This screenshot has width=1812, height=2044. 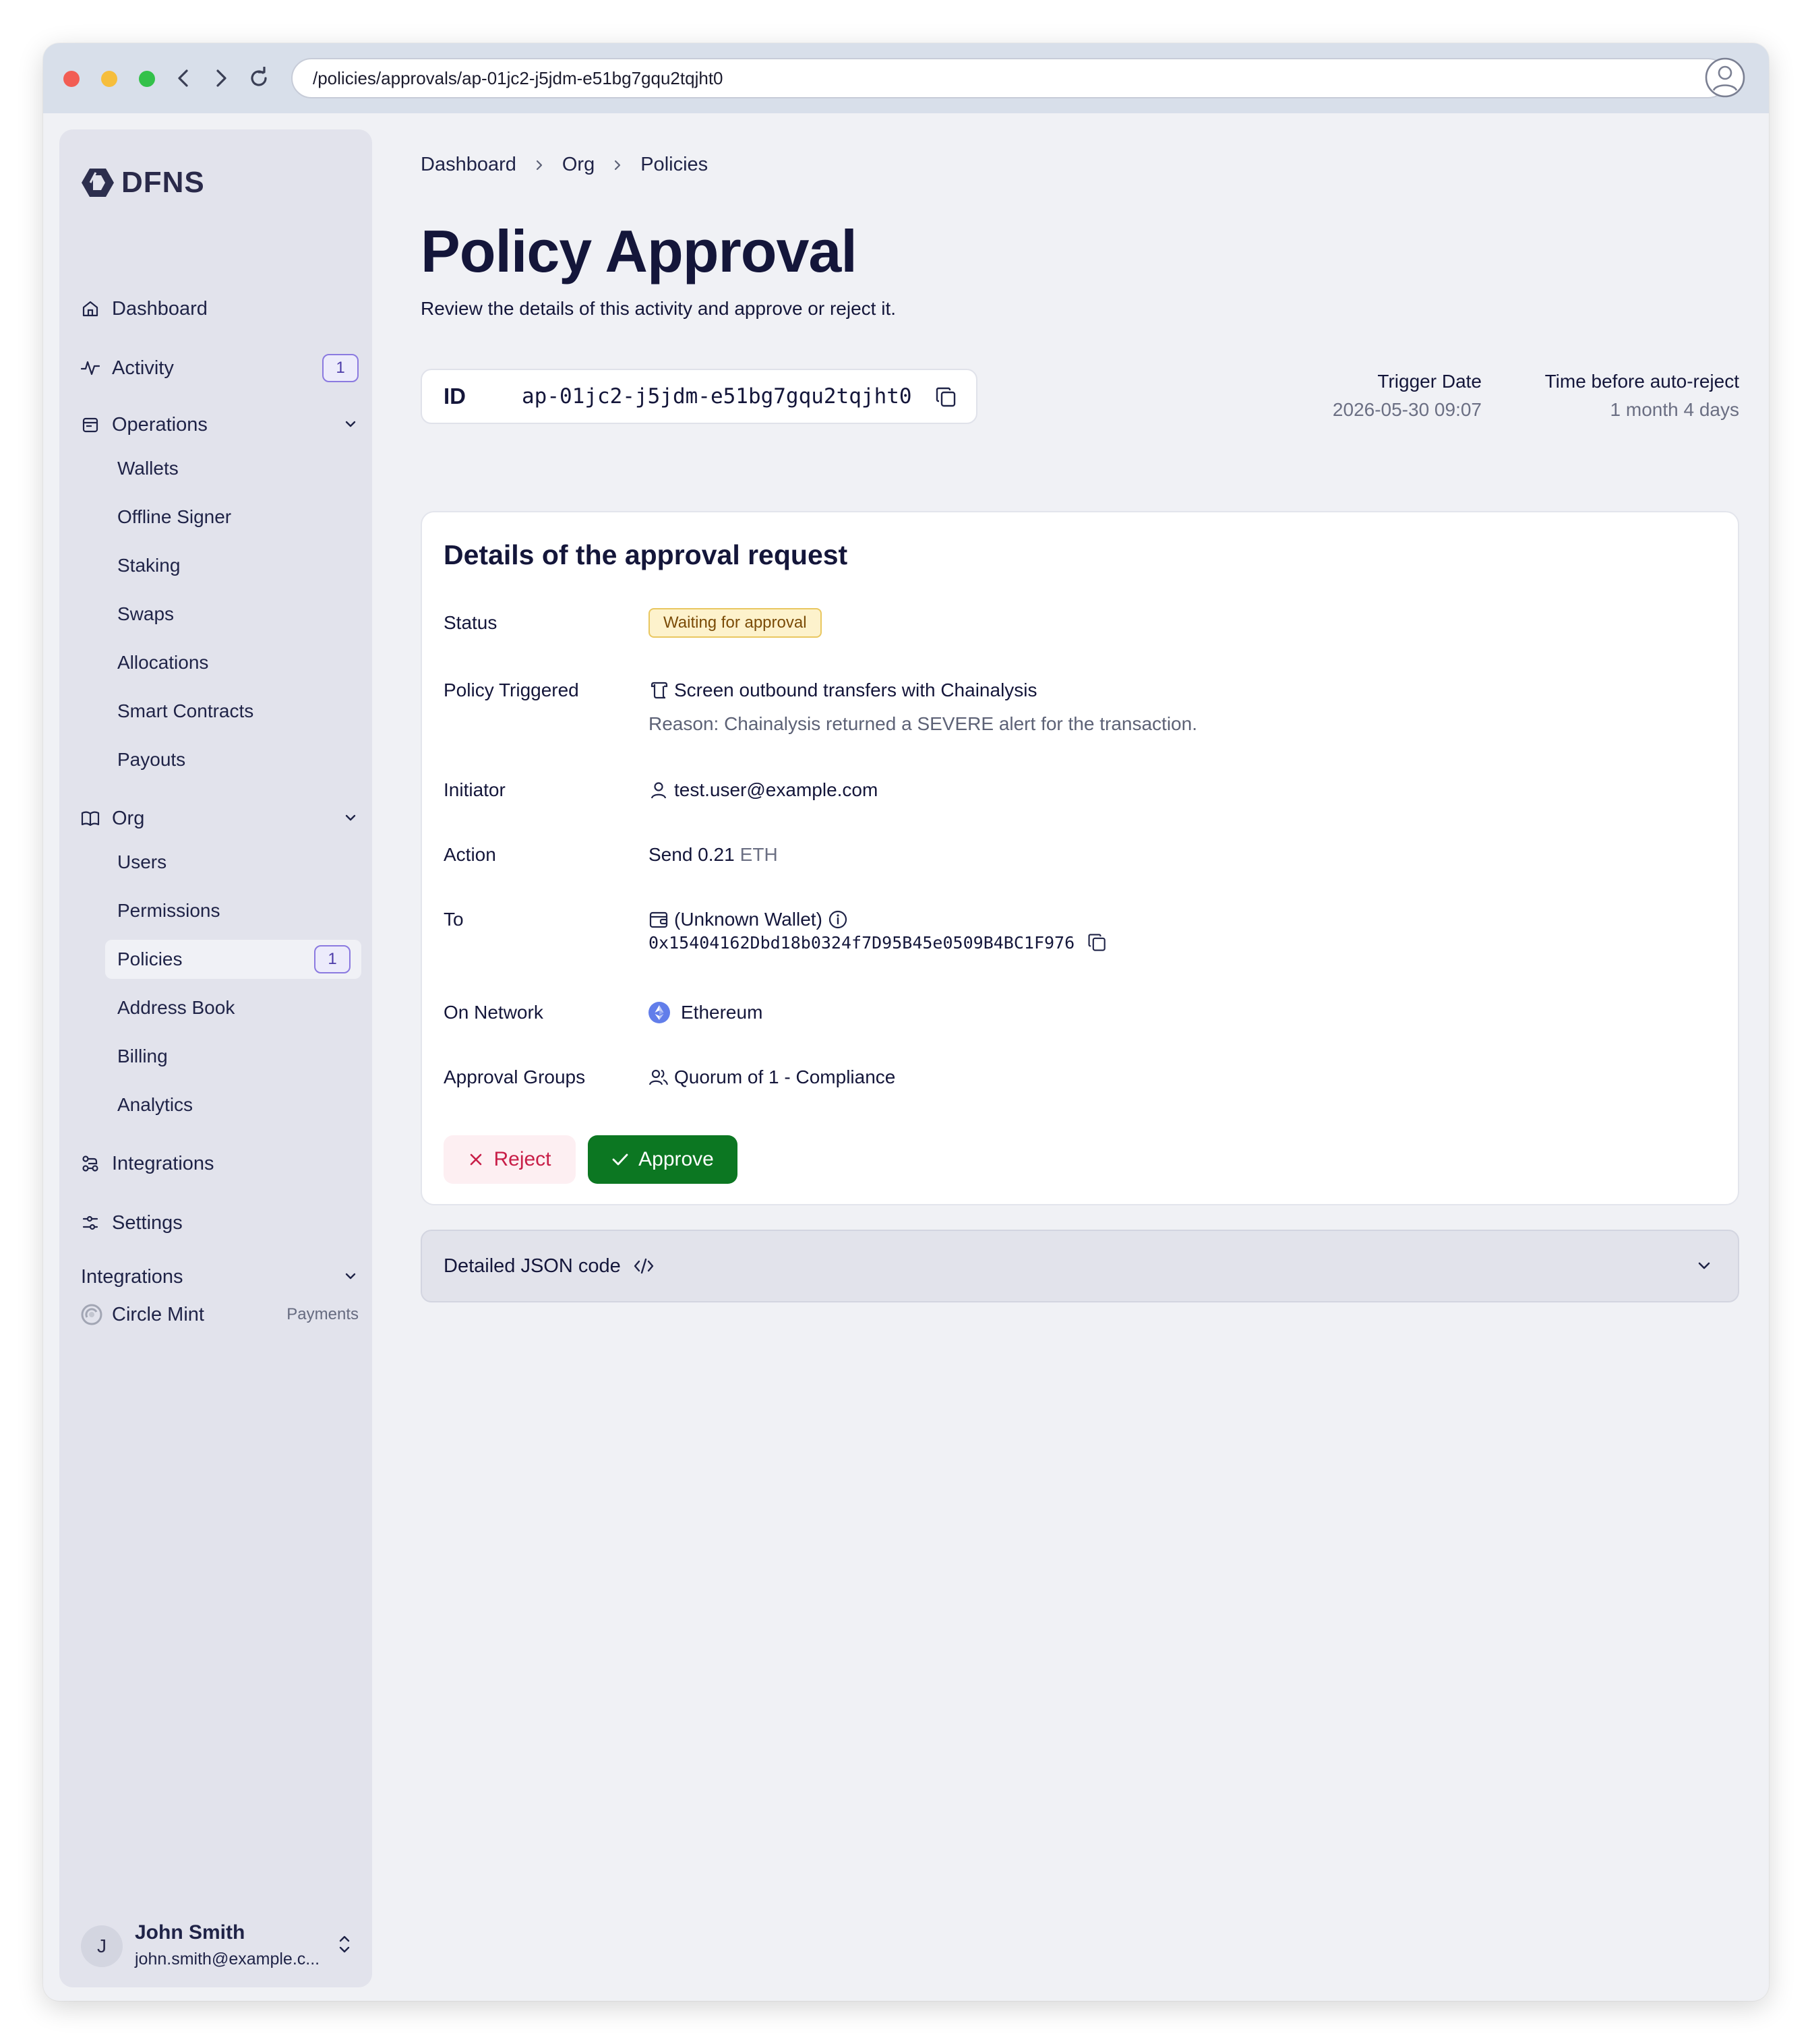 I want to click on sidebar-item-label: Billing, so click(x=143, y=1056).